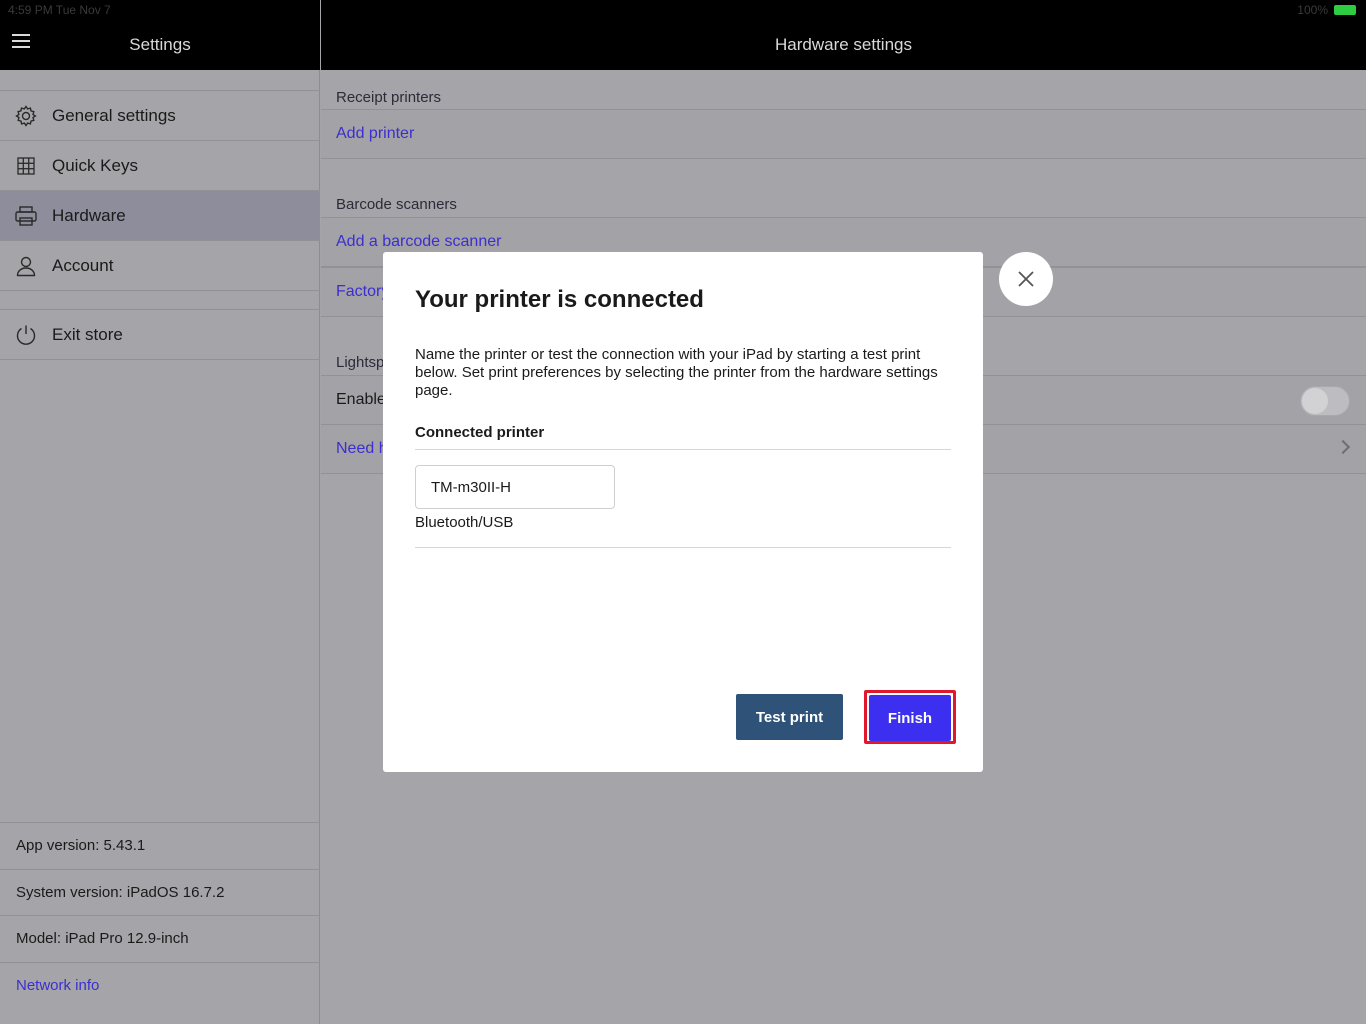 The height and width of the screenshot is (1024, 1366). I want to click on grid-icon, so click(26, 166).